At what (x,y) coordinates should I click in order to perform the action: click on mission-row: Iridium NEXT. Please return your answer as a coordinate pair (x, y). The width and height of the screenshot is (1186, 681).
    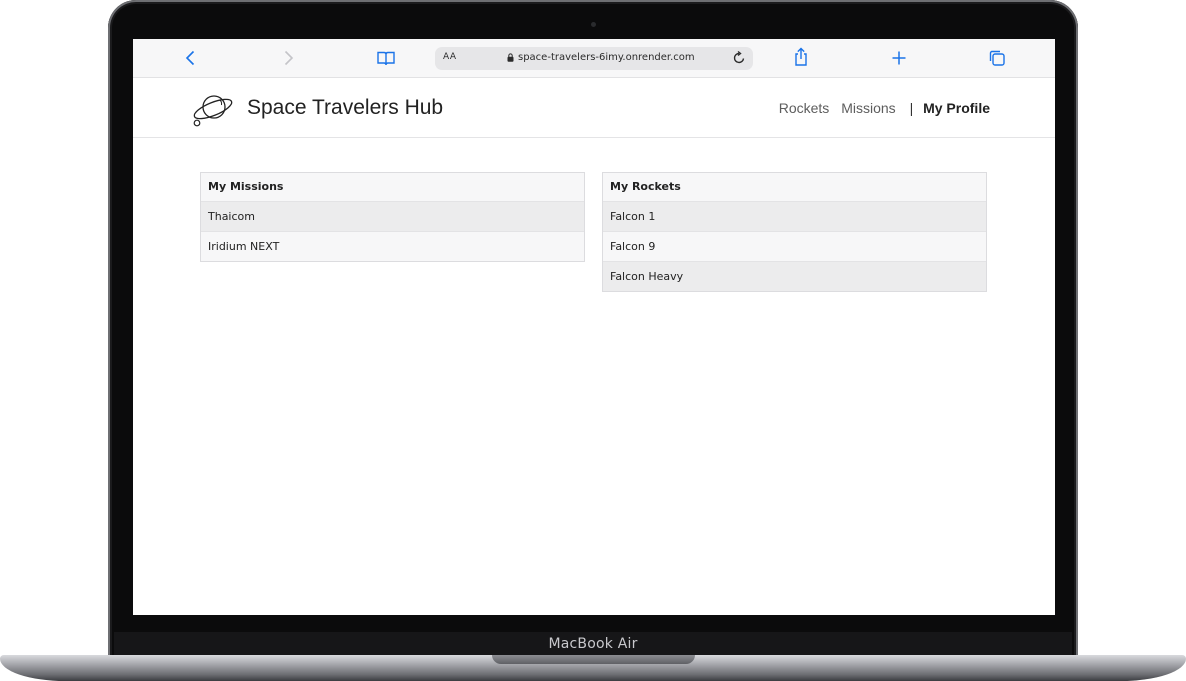
    Looking at the image, I should click on (392, 246).